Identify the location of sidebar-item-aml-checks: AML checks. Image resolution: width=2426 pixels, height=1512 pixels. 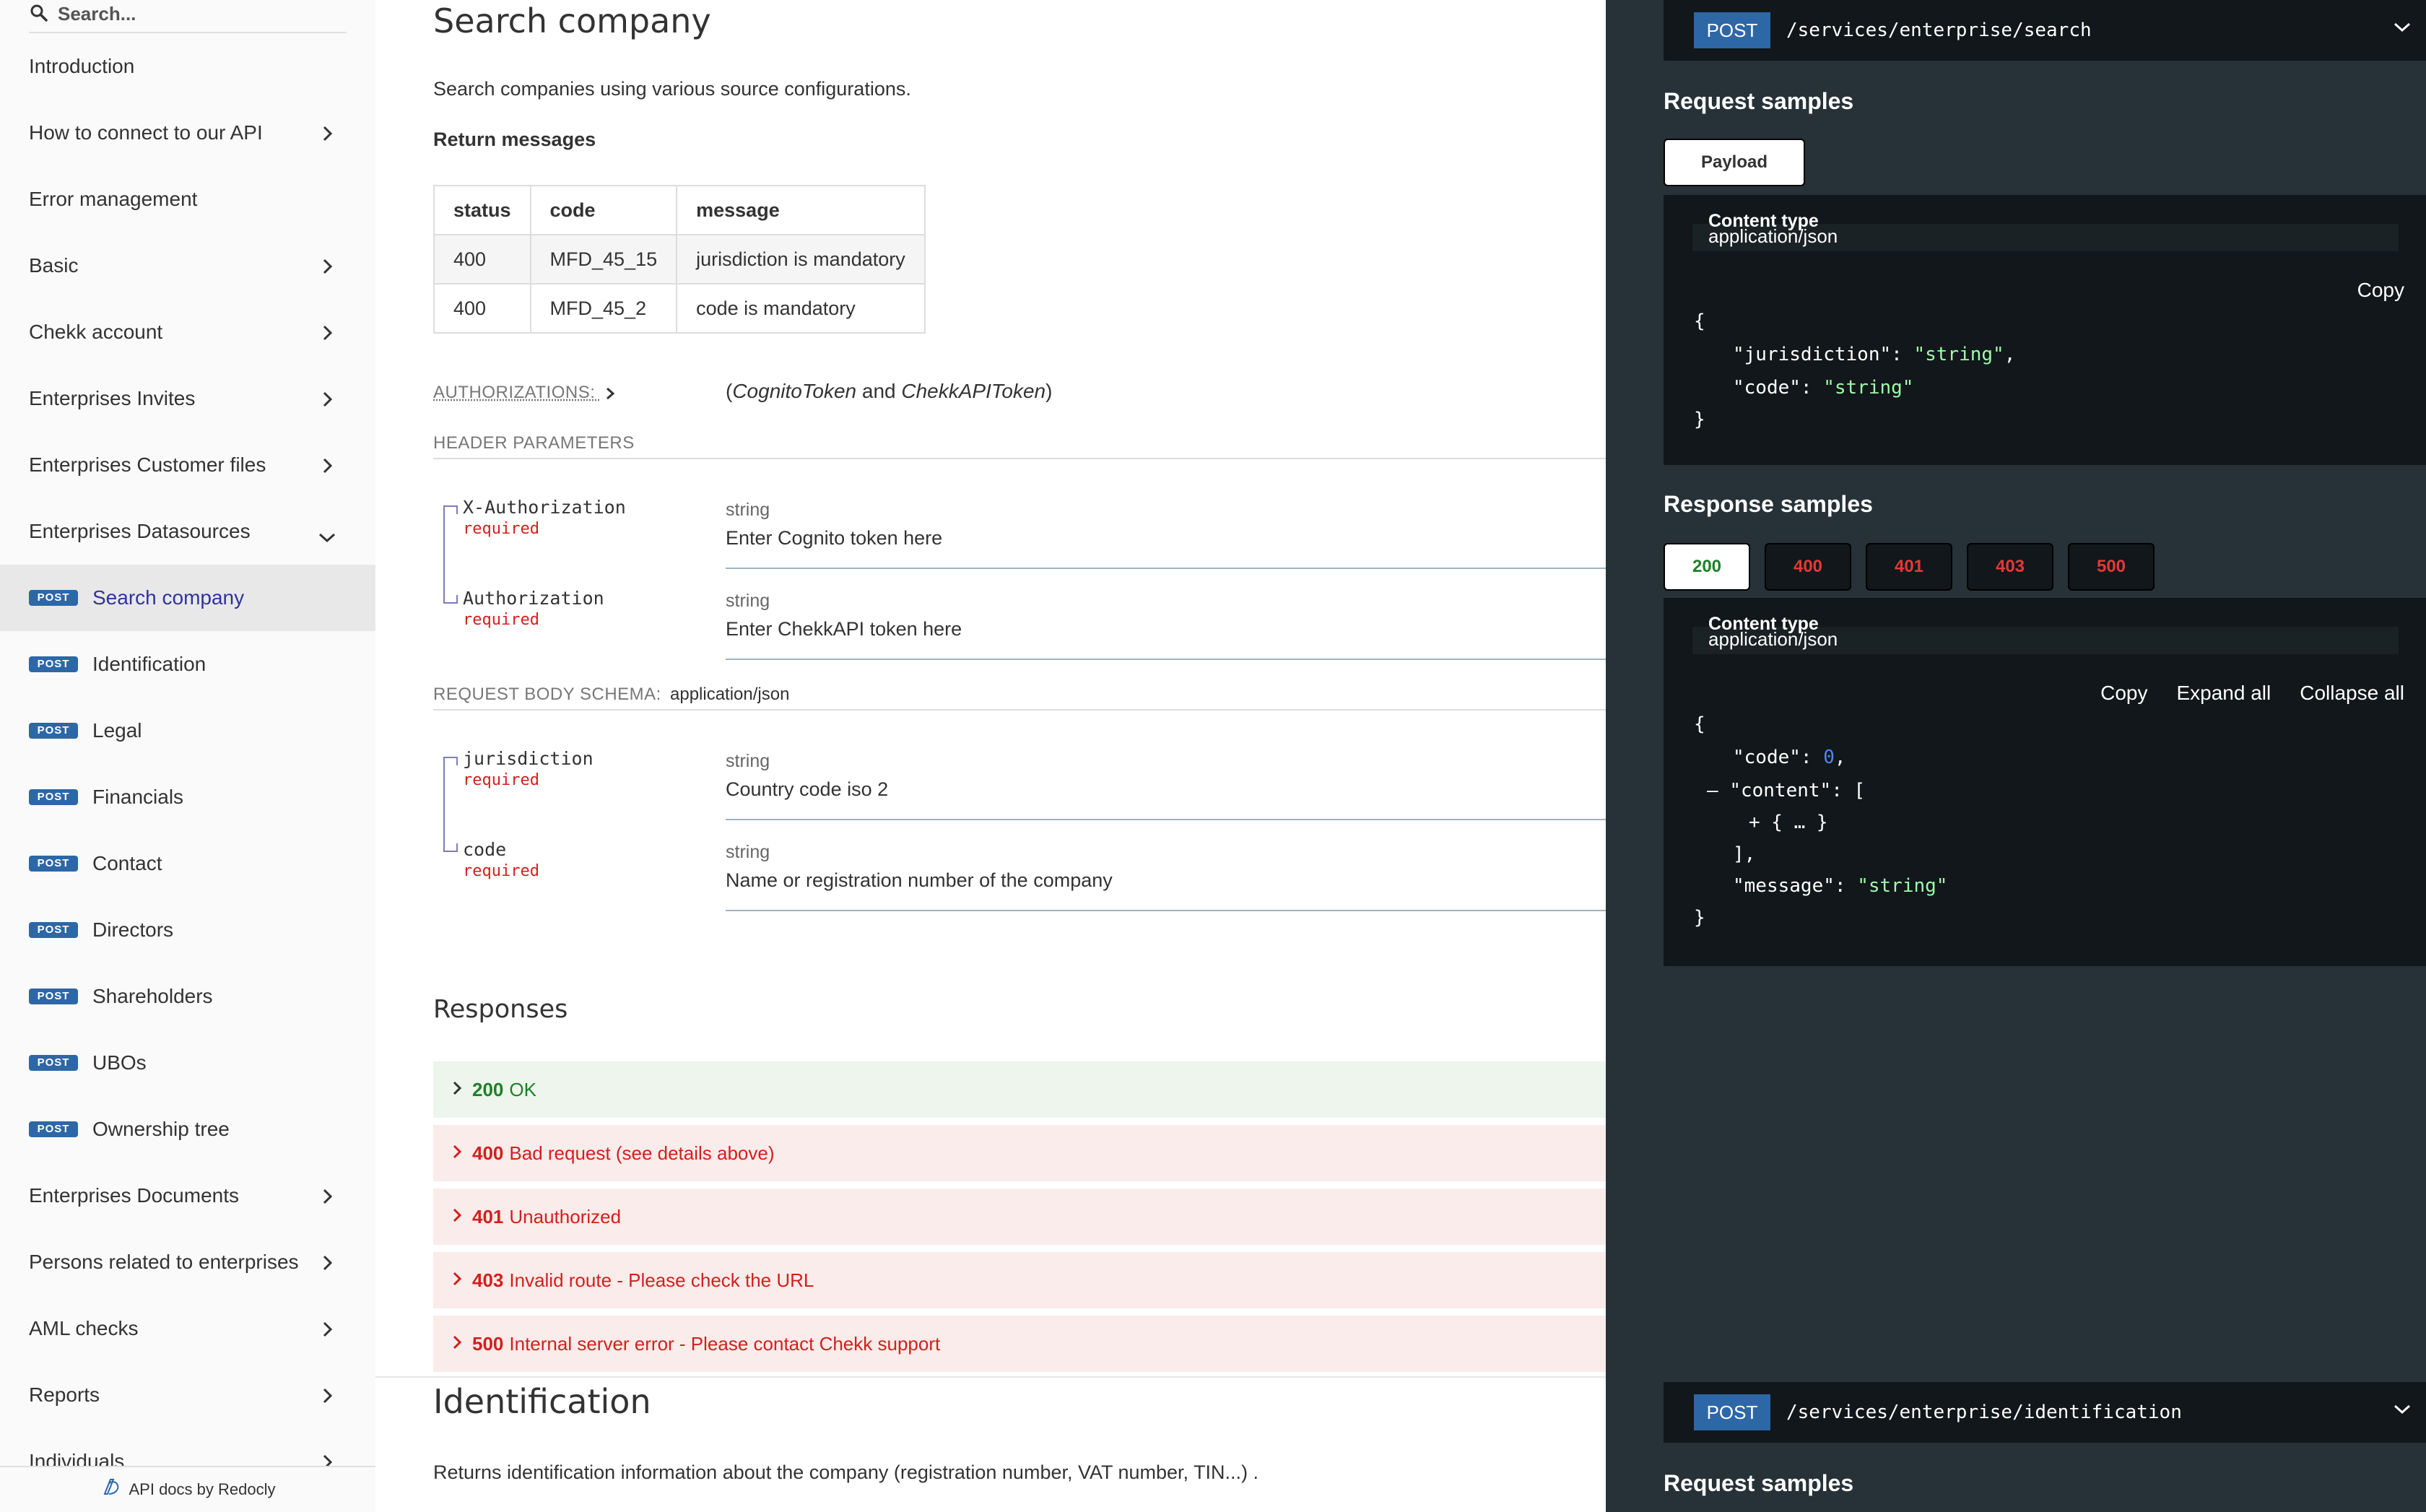
(187, 1328).